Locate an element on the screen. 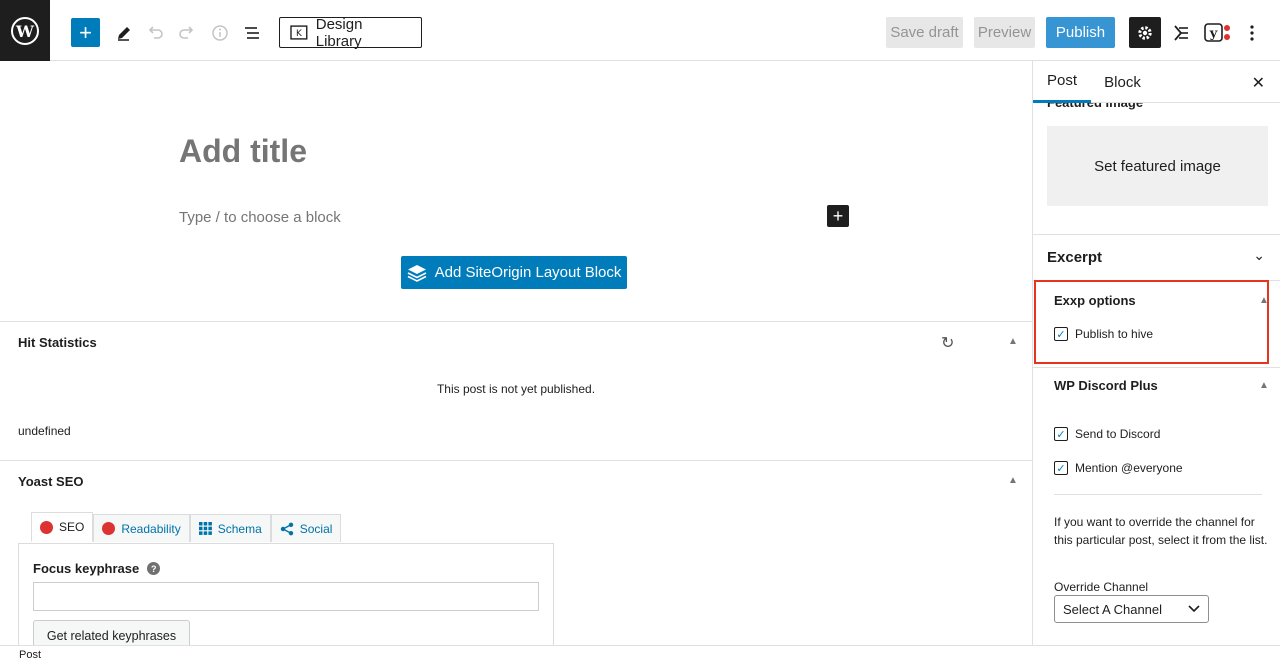 Image resolution: width=1280 pixels, height=664 pixels. pencil-icon is located at coordinates (124, 34).